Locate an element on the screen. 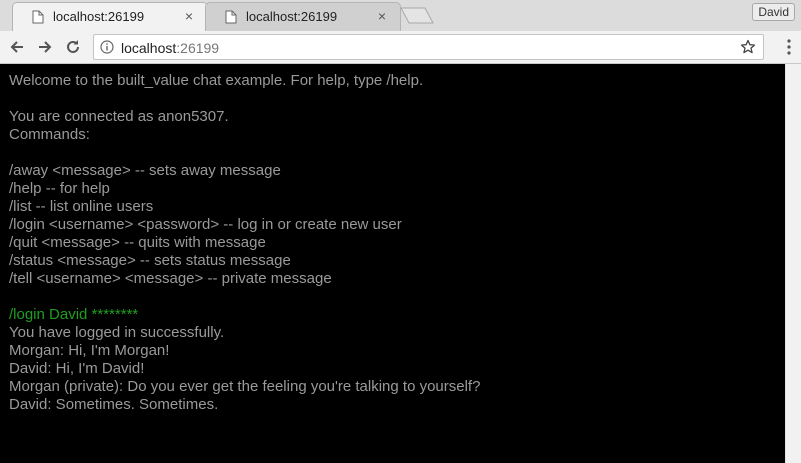 Image resolution: width=801 pixels, height=463 pixels. chat-line: /list -- list online users is located at coordinates (81, 206).